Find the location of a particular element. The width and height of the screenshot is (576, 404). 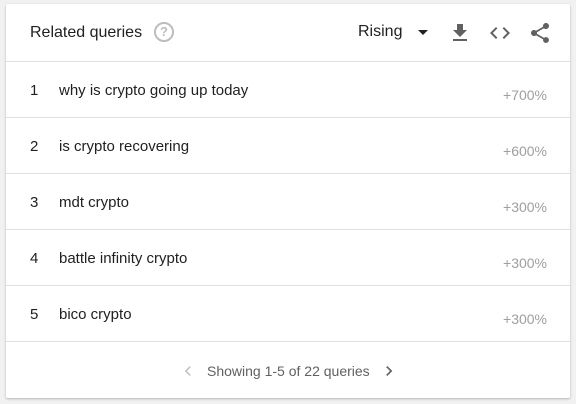

sort-dropdown-label: Rising is located at coordinates (380, 31).